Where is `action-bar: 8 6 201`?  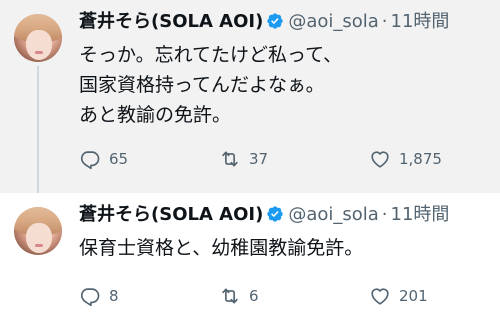 action-bar: 8 6 201 is located at coordinates (279, 296).